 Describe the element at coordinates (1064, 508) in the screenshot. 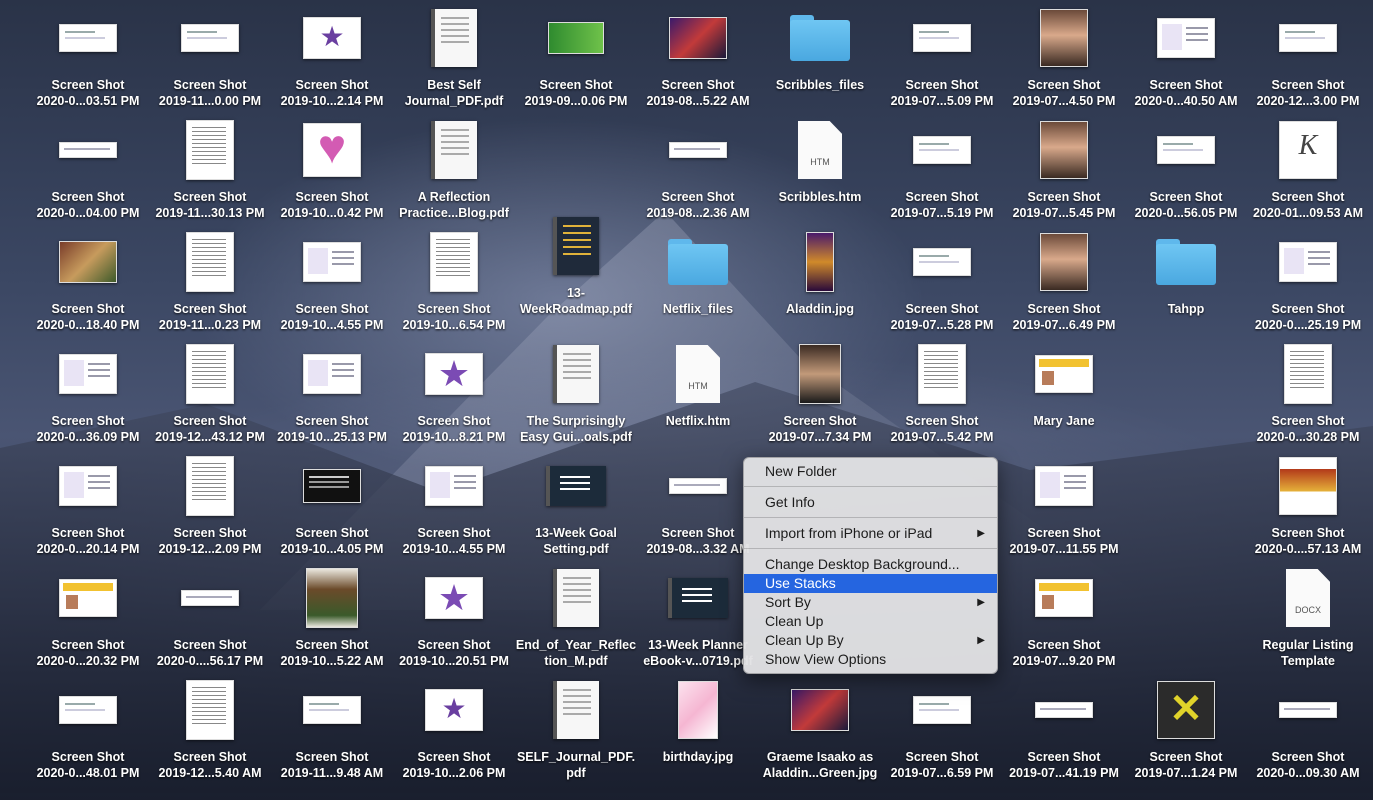

I see `desktop-item: Screen Shot 2019-07...11.55 PM` at that location.